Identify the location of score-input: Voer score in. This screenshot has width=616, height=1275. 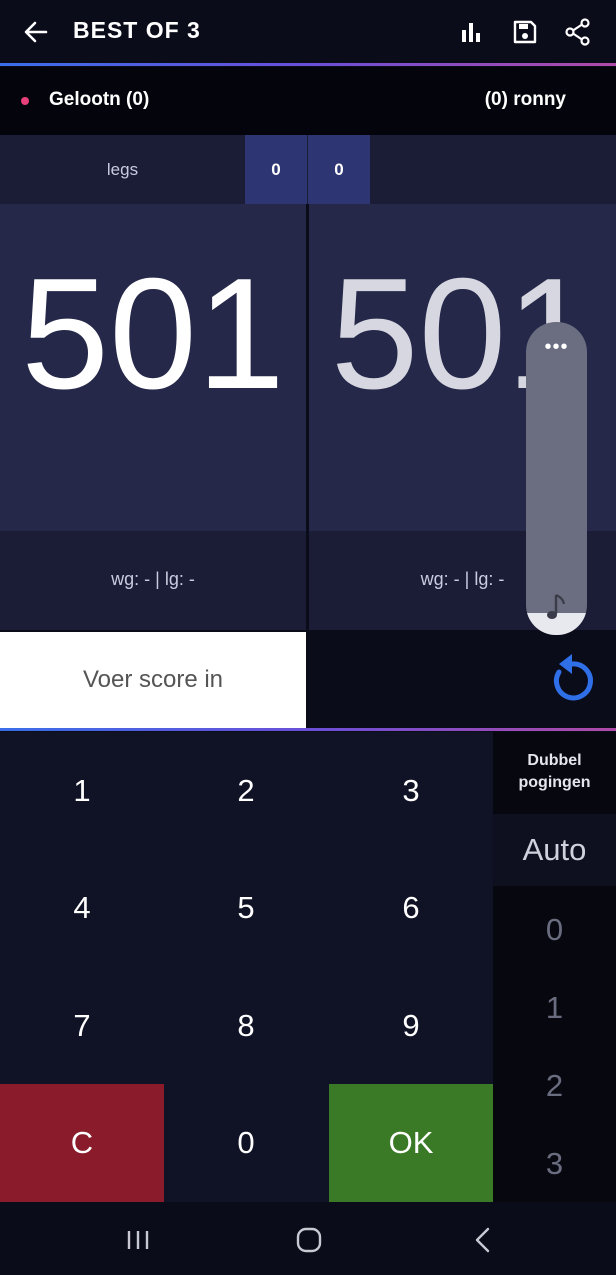
(153, 680).